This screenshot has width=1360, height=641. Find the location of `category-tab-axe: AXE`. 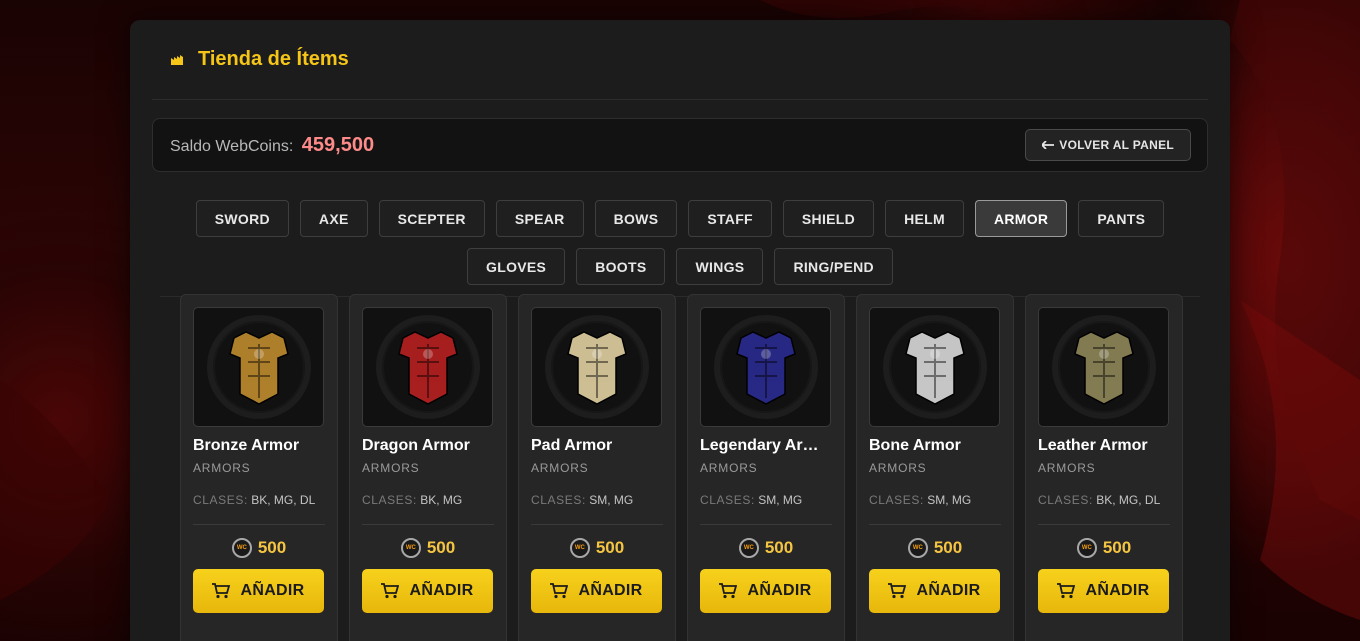

category-tab-axe: AXE is located at coordinates (333, 218).